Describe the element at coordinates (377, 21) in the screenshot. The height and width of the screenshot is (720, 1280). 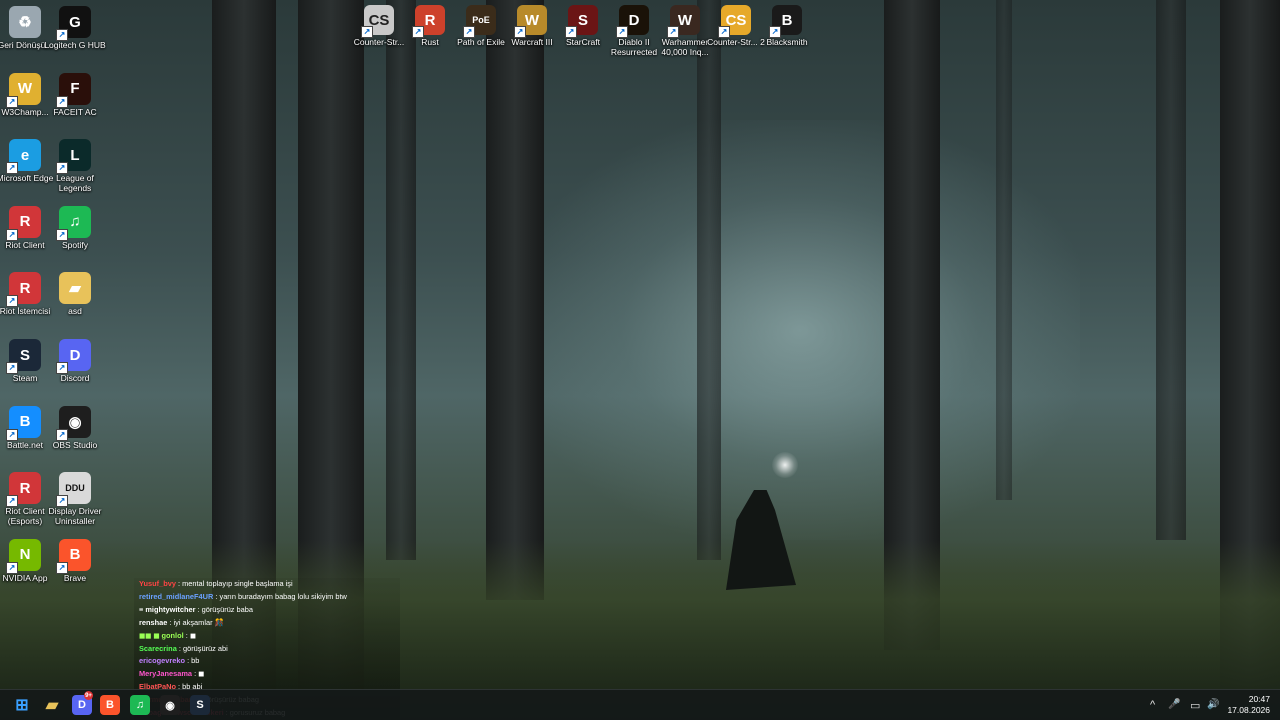
I see `counter-strike-icon: CS ↗` at that location.